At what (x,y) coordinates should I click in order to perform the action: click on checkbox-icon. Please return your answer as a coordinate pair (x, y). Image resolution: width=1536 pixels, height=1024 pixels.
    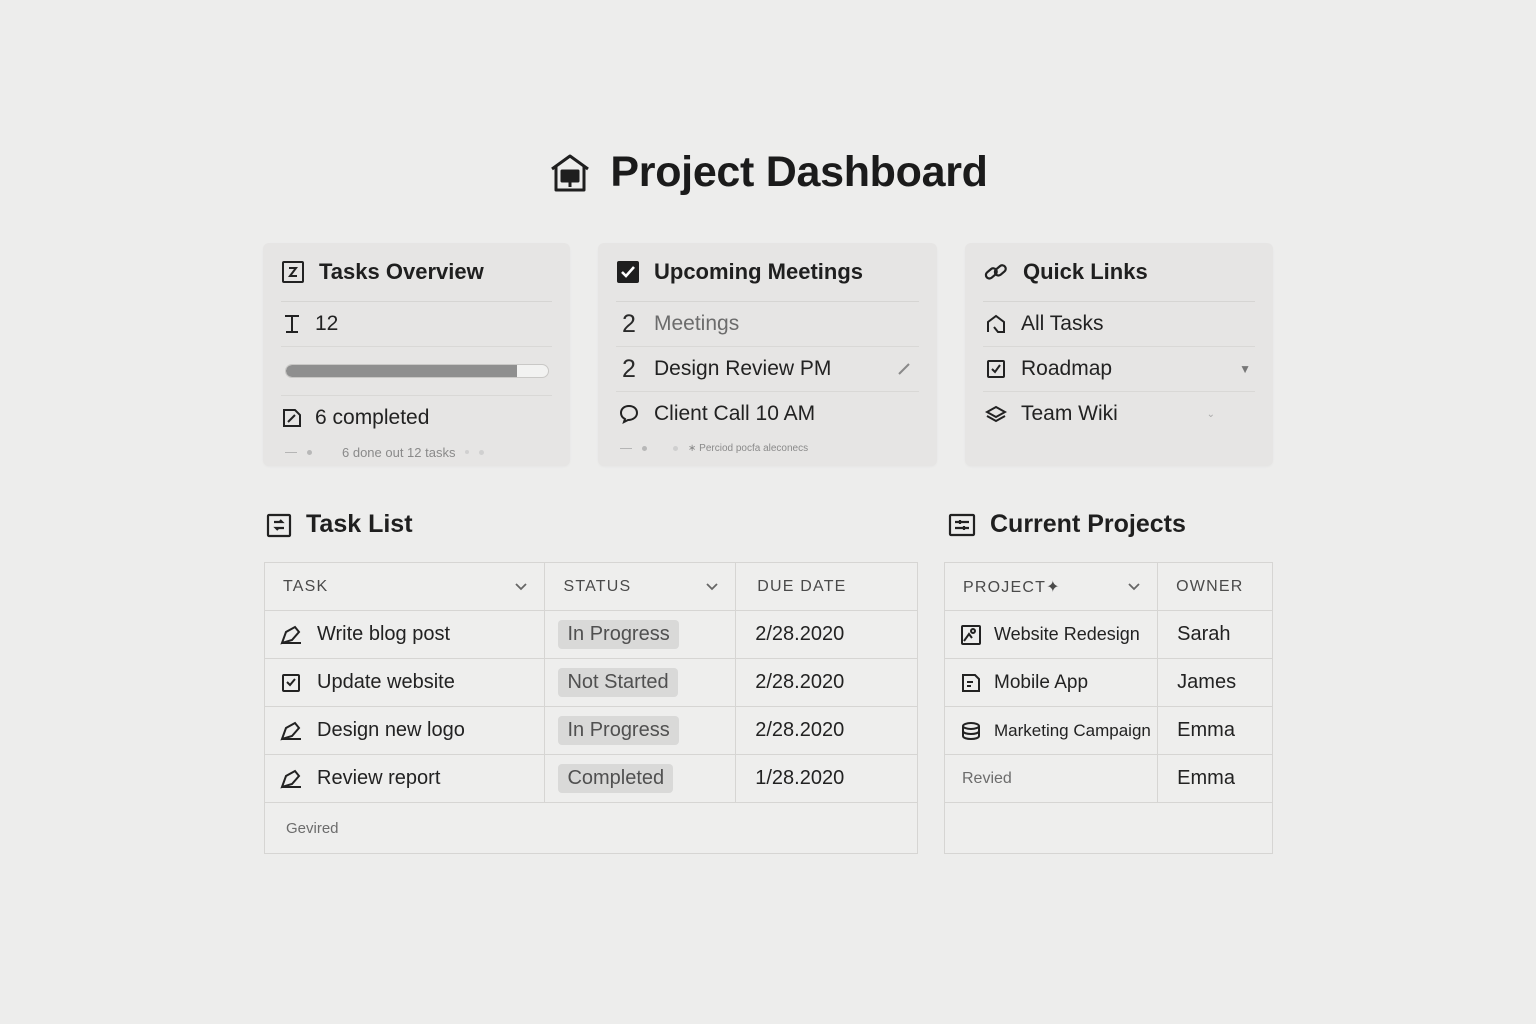
    Looking at the image, I should click on (291, 683).